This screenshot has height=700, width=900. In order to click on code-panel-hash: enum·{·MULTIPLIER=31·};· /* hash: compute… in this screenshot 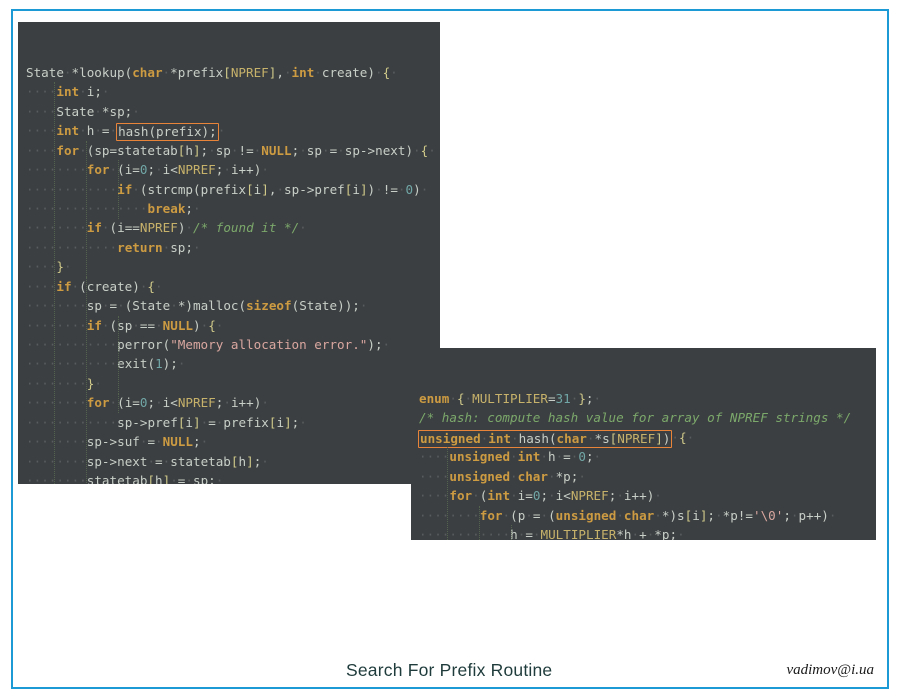, I will do `click(643, 444)`.